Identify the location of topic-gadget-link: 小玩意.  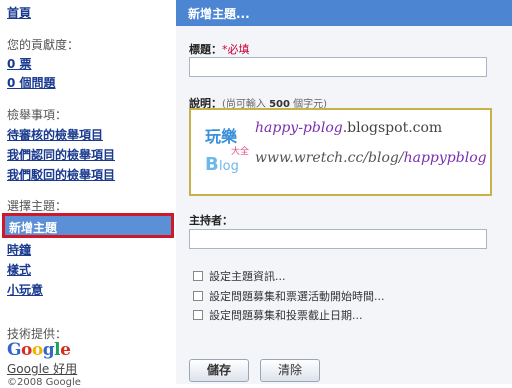
(25, 289).